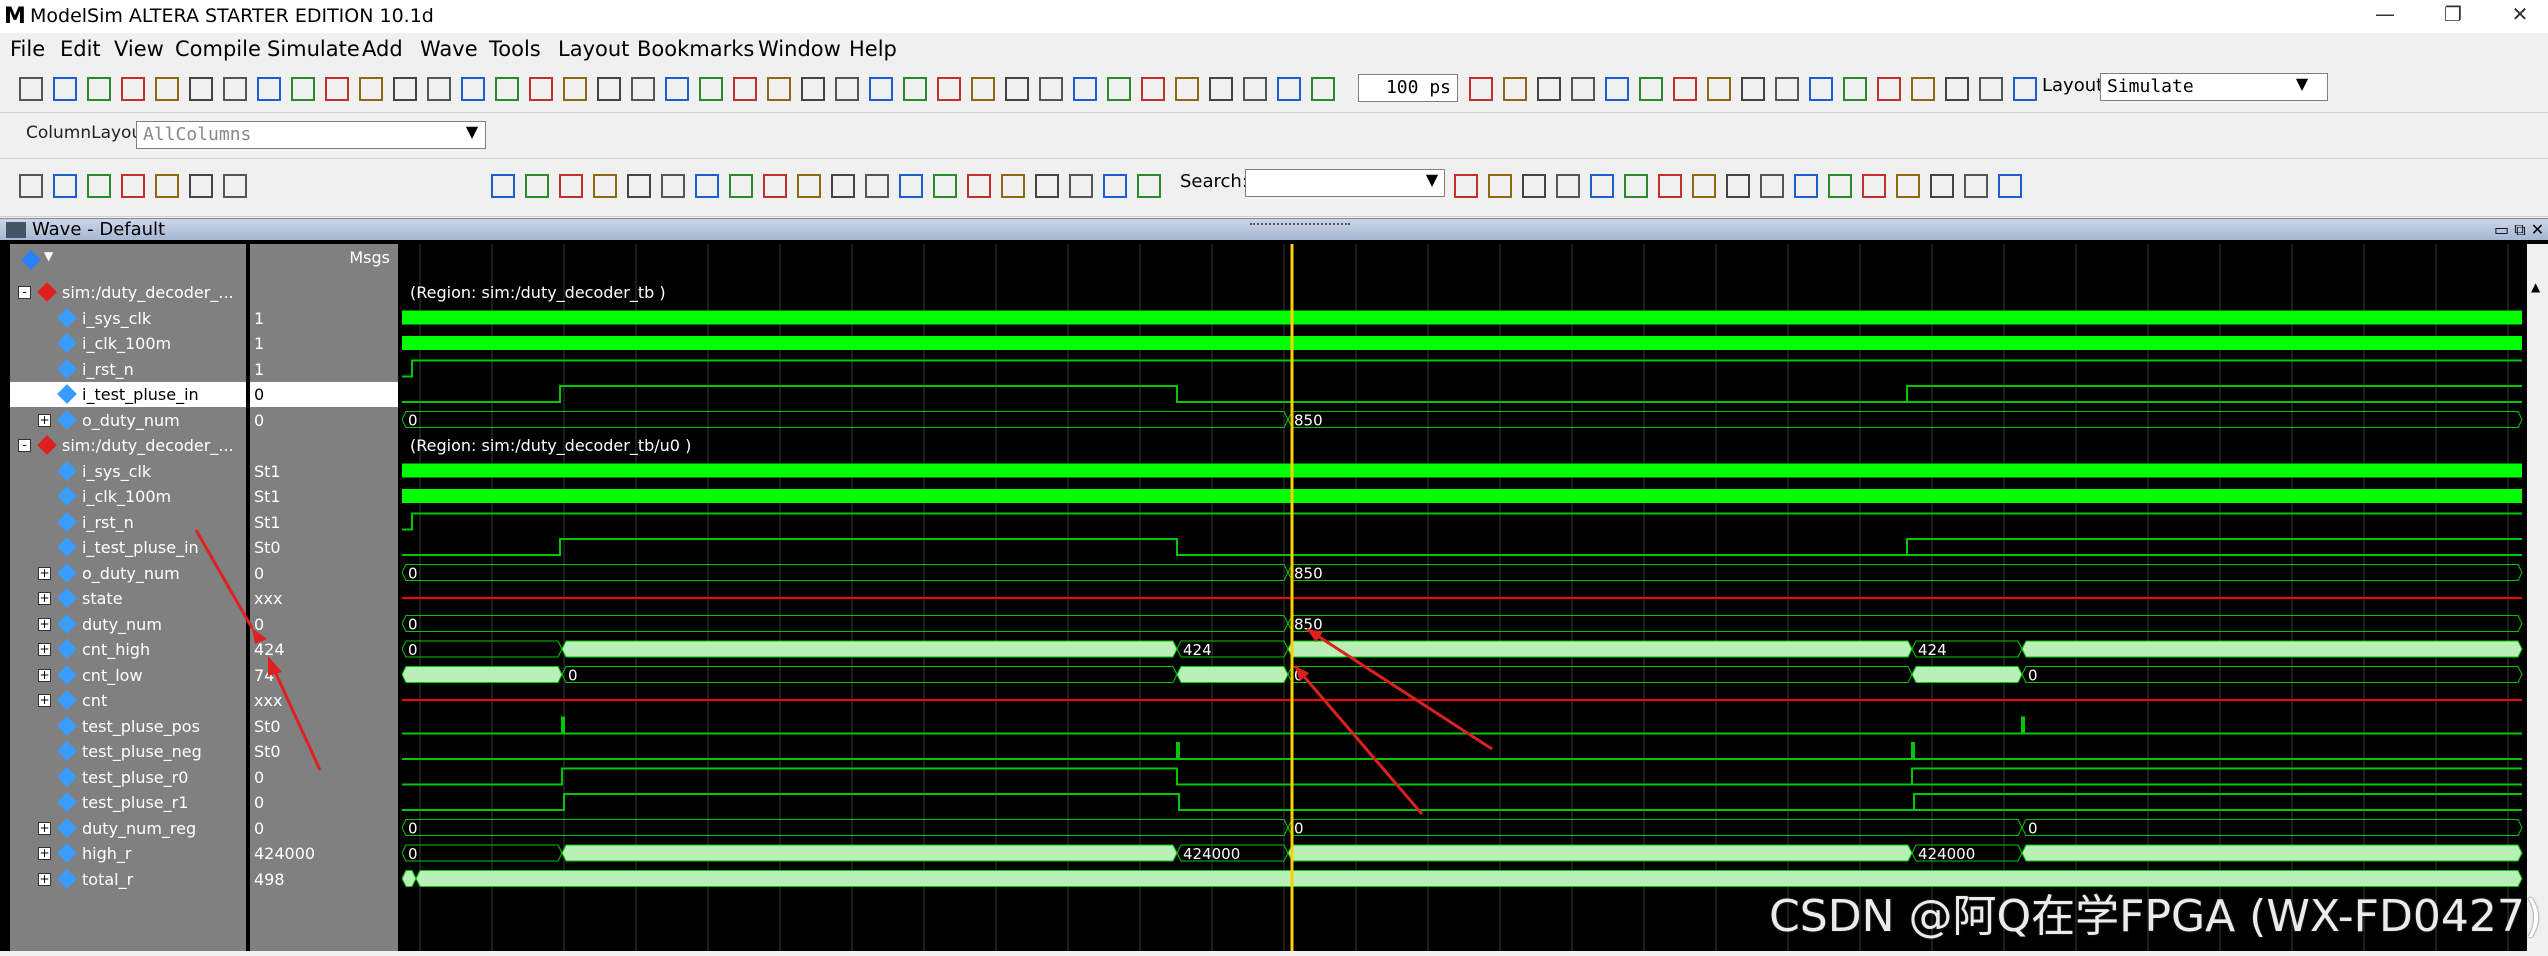 The image size is (2548, 956). Describe the element at coordinates (1408, 88) in the screenshot. I see `zoom-value-field: 100 ps` at that location.